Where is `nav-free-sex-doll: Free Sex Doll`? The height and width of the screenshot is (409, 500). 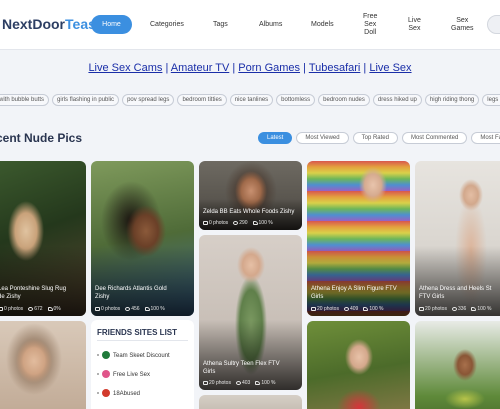
nav-free-sex-doll: Free Sex Doll is located at coordinates (370, 25).